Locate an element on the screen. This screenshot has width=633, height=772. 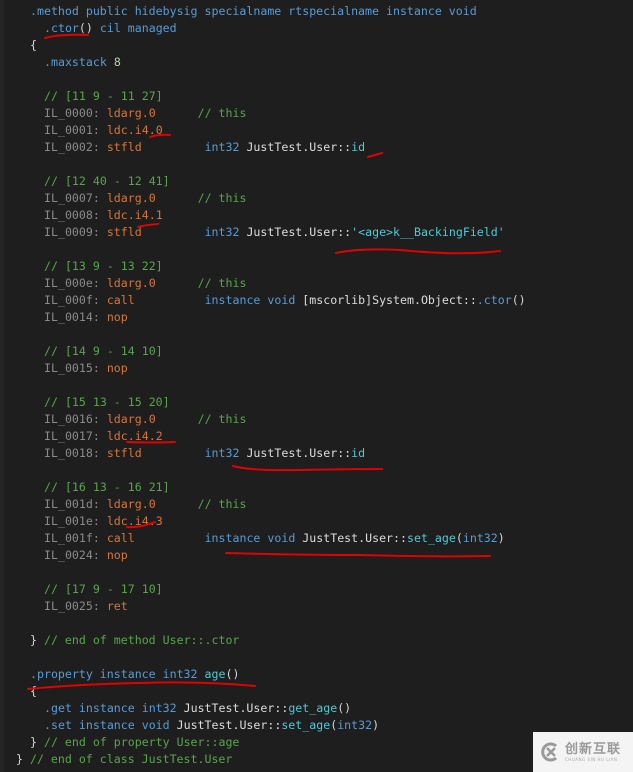
code-token-cm: // end of class JustTest.User is located at coordinates (131, 759).